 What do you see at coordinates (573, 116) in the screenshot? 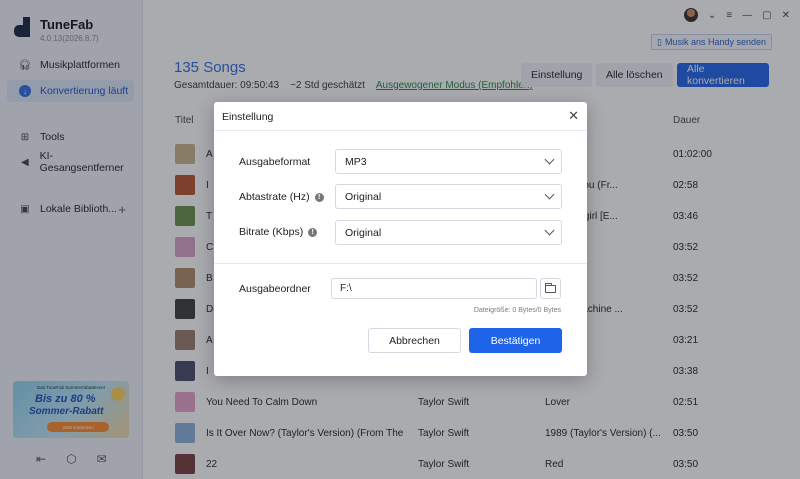
I see `close-icon: ✕` at bounding box center [573, 116].